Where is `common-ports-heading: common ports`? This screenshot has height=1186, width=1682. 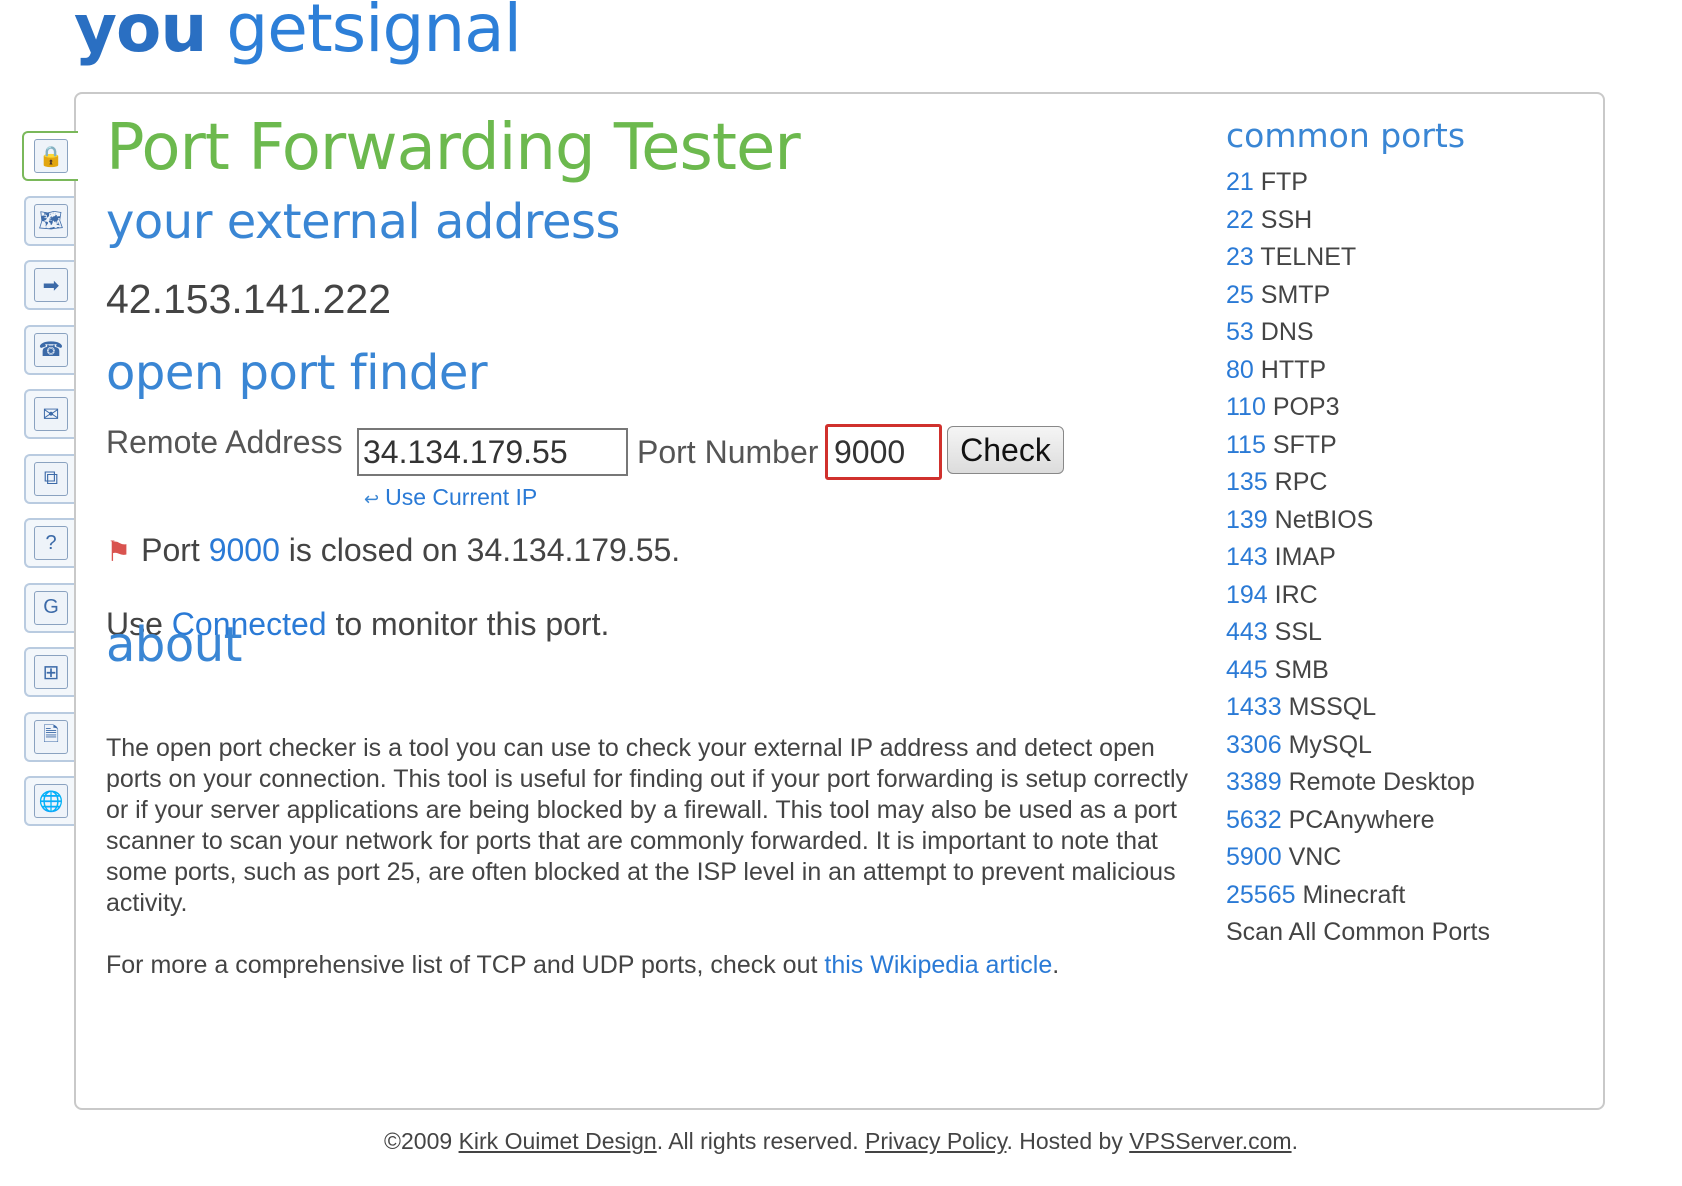 common-ports-heading: common ports is located at coordinates (1346, 135).